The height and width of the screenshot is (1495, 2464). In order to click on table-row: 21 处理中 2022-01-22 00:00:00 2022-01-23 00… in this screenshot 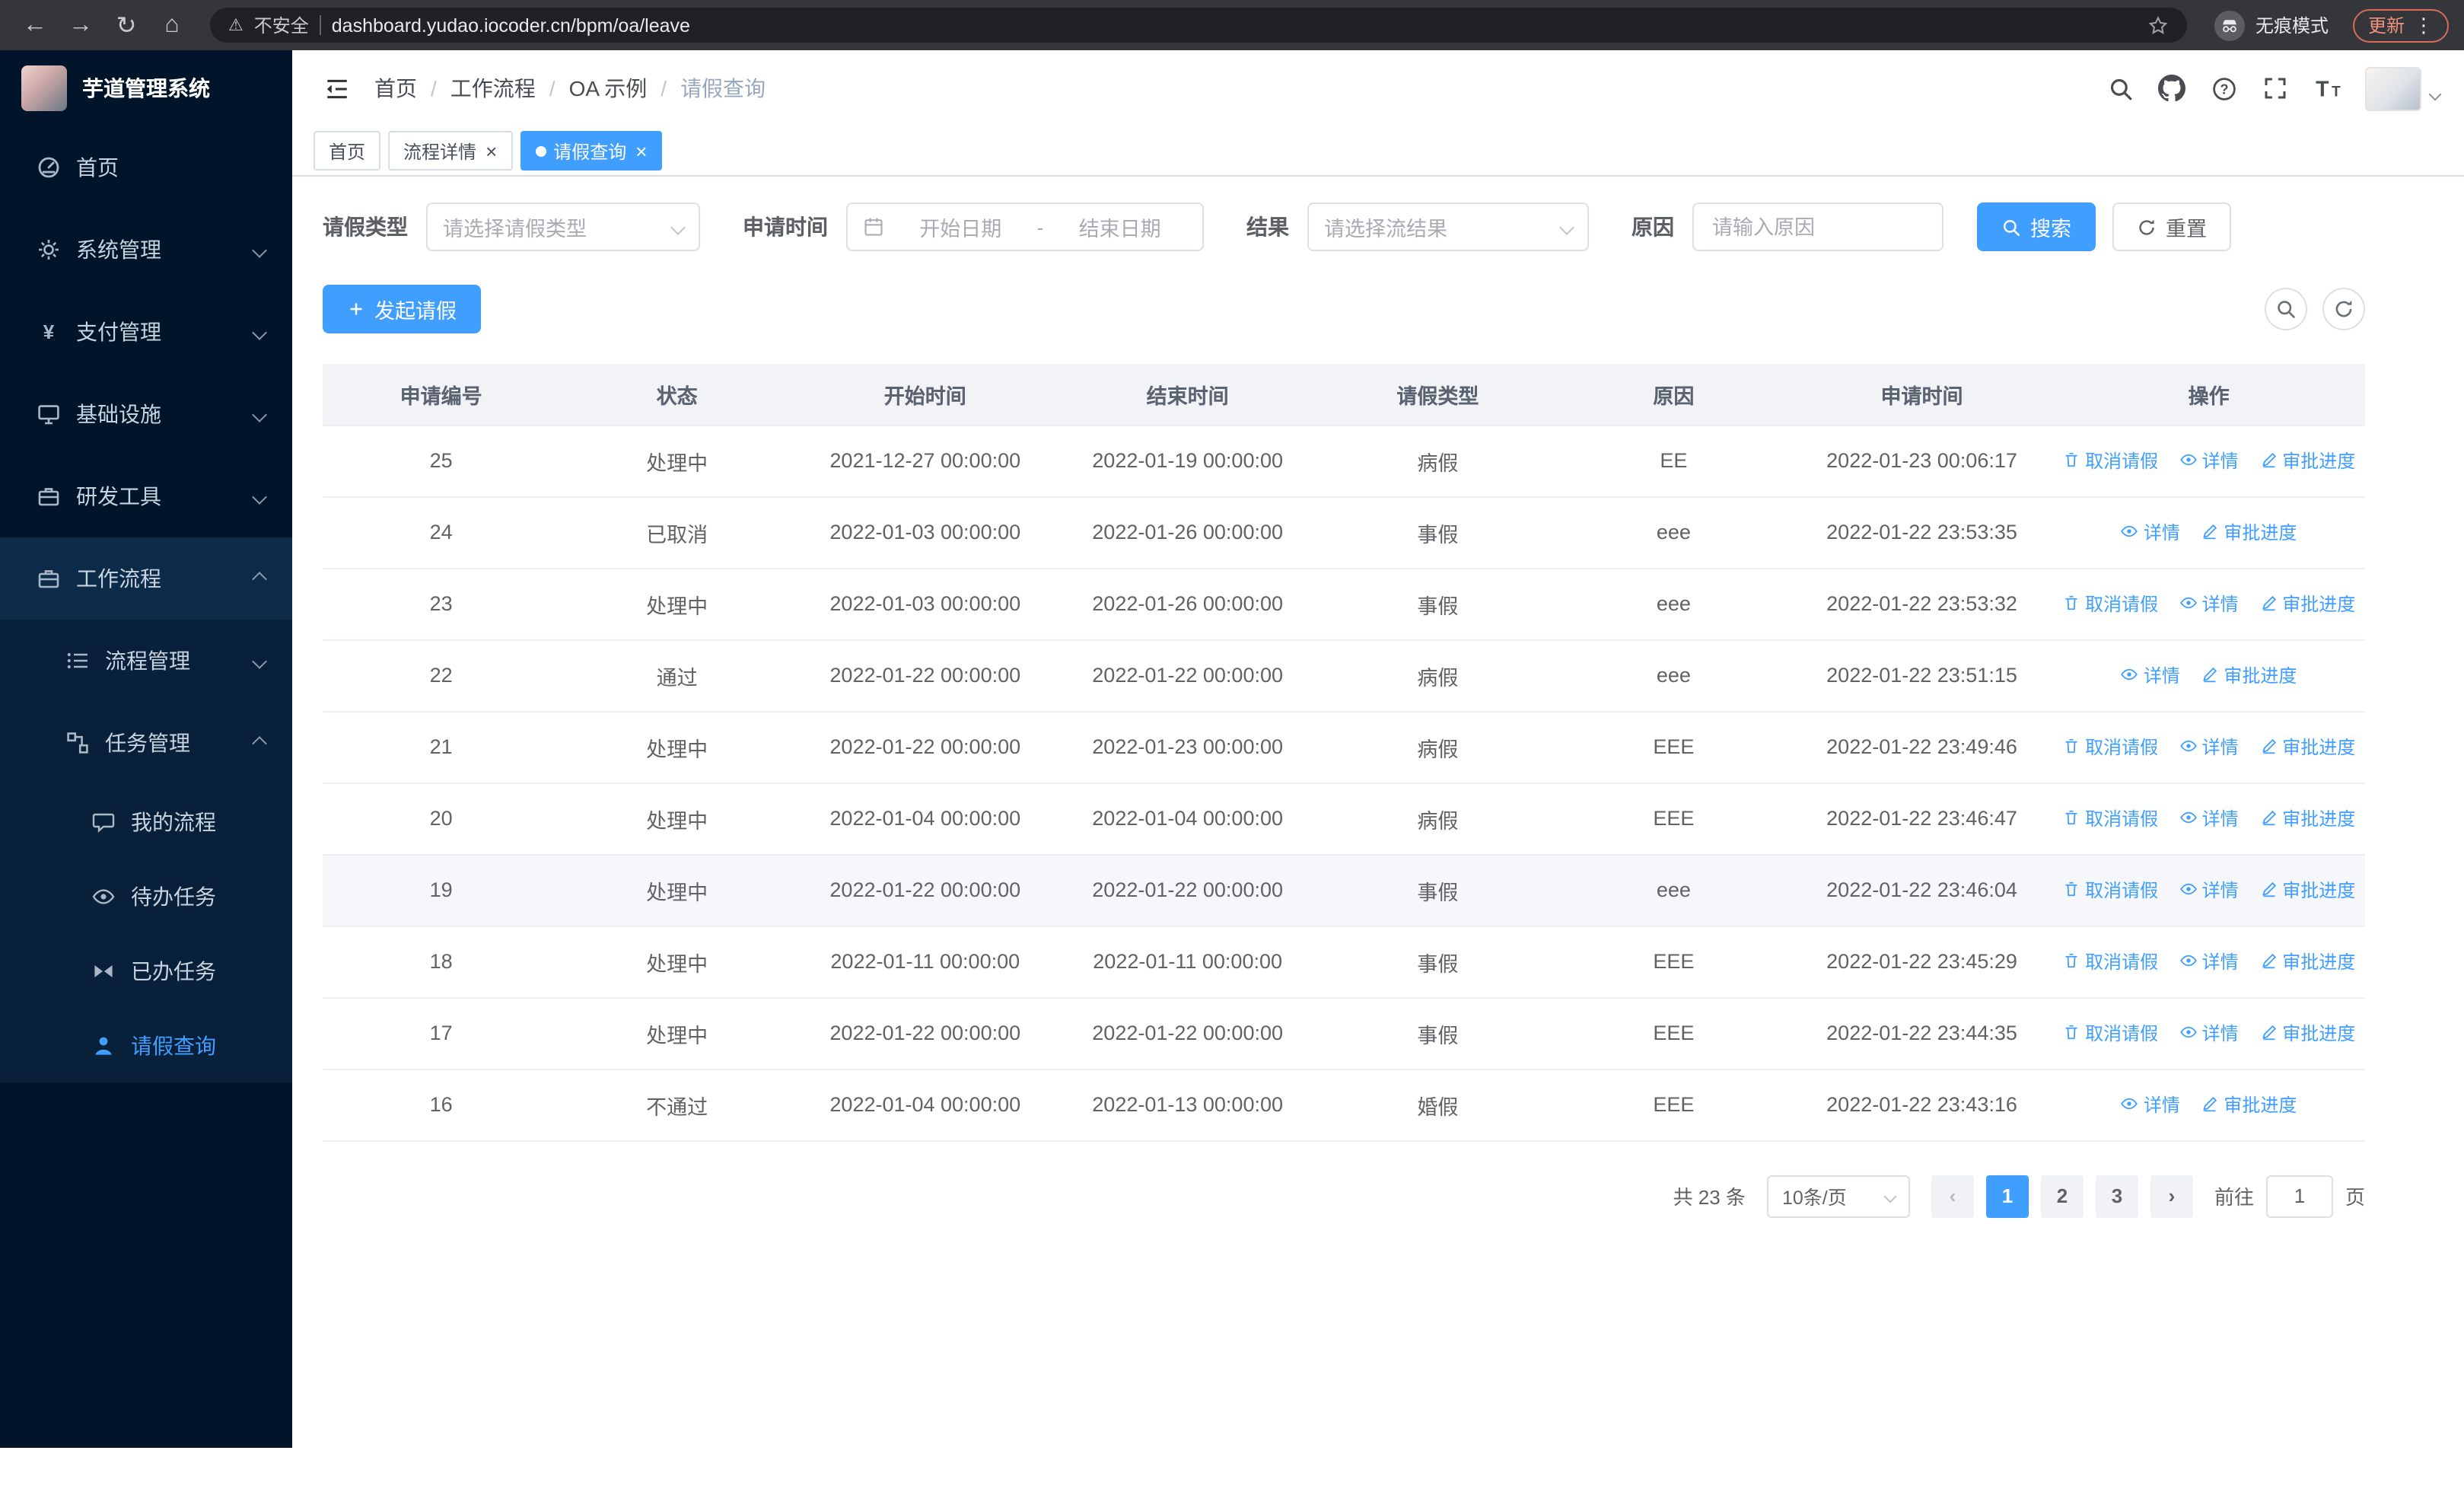, I will do `click(1344, 747)`.